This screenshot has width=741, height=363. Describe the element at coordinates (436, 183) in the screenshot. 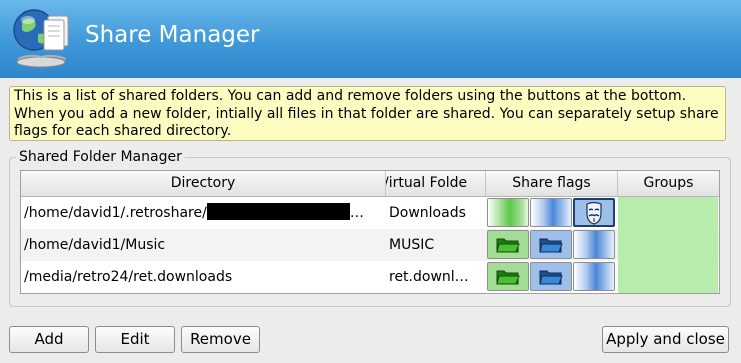

I see `column-header-virtual-folder: /irtual Folde` at that location.